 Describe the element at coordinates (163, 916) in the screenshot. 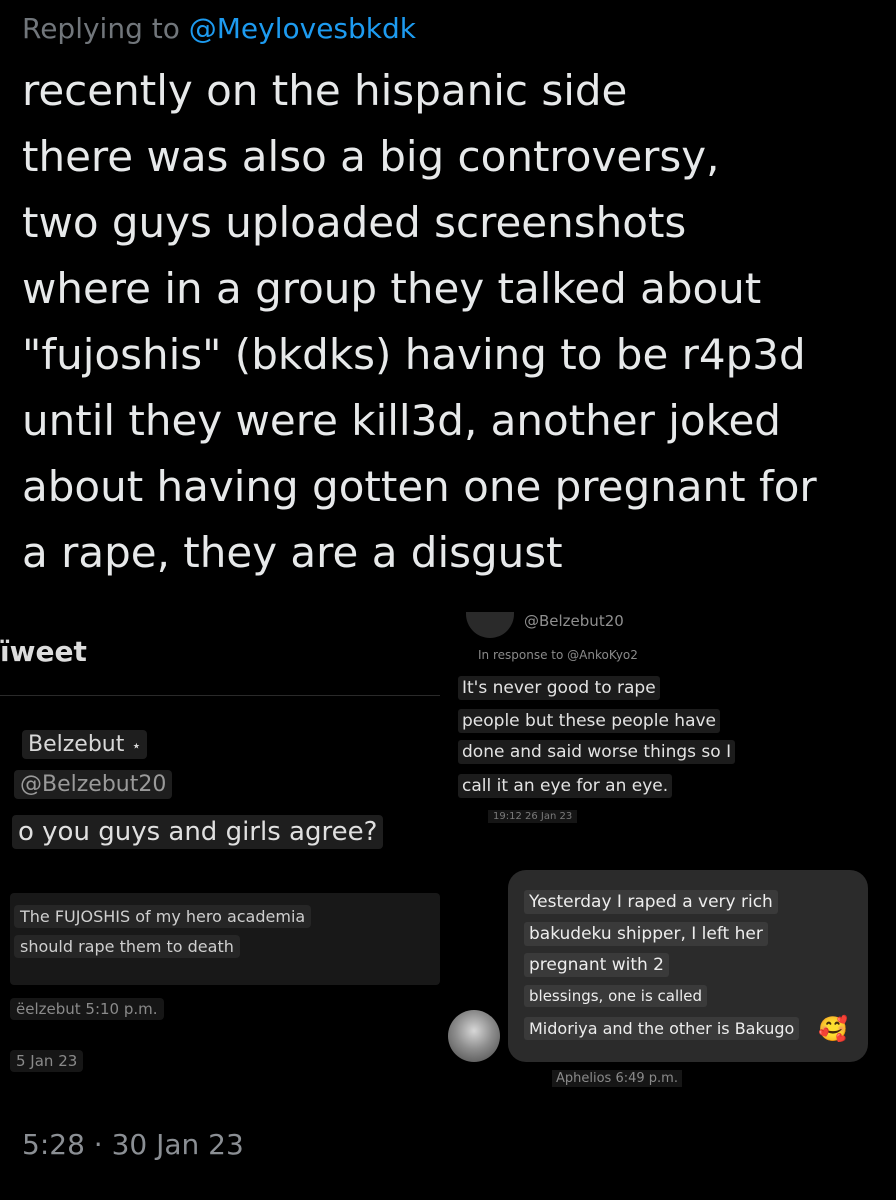

I see `quote-line: The FUJOSHIS of my hero academia` at that location.